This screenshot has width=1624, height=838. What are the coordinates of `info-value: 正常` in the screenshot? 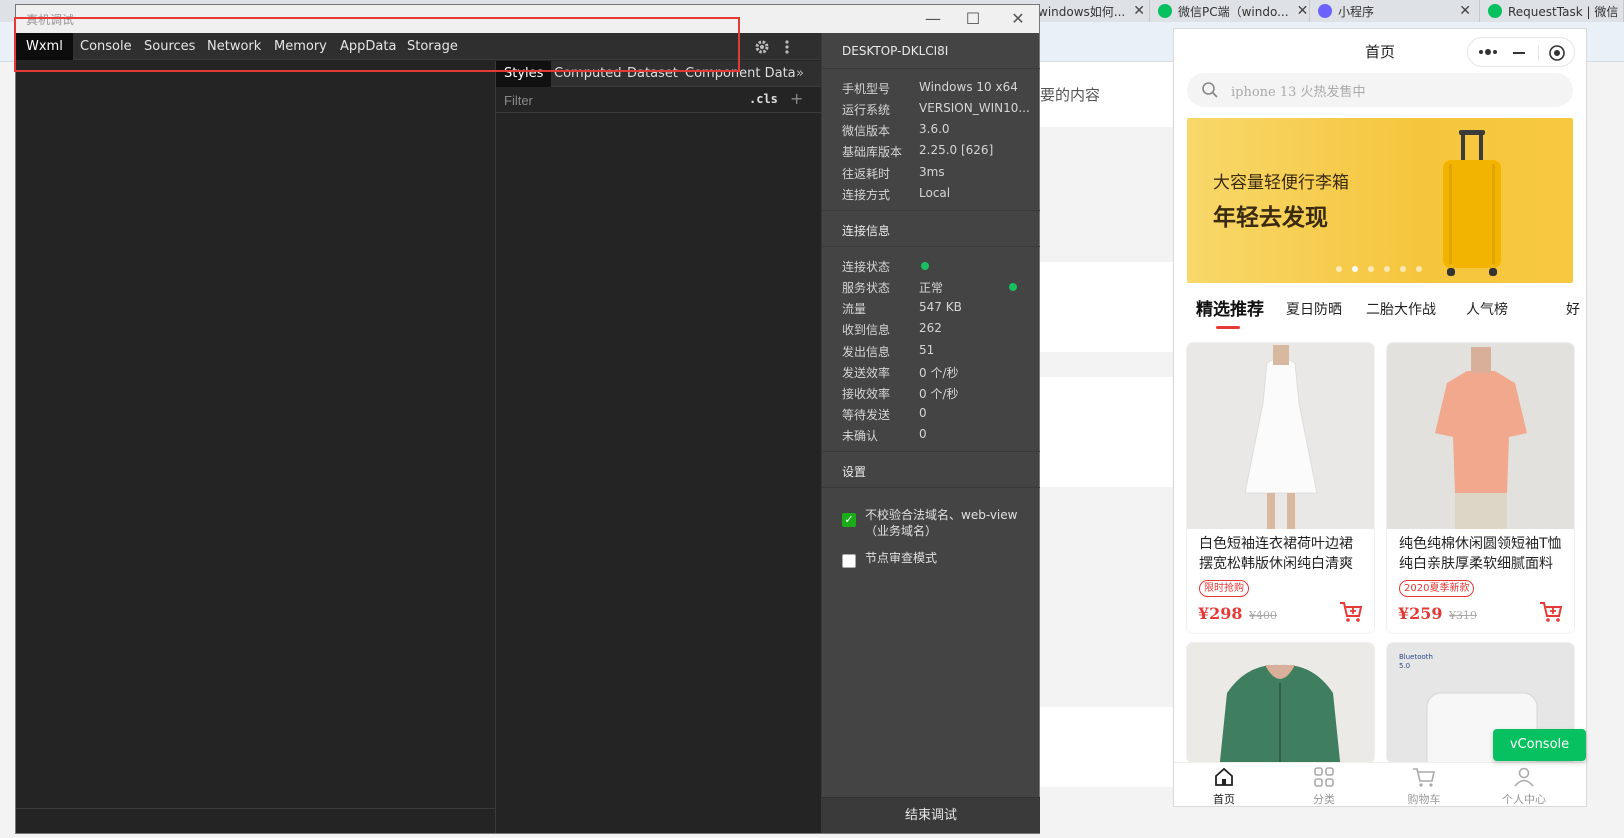 It's located at (931, 288).